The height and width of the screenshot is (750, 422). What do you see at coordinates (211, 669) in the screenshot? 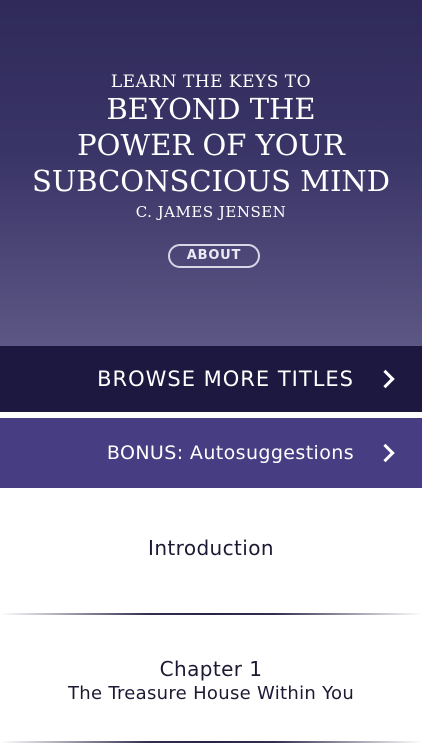
I see `chapter-title: Chapter 1` at bounding box center [211, 669].